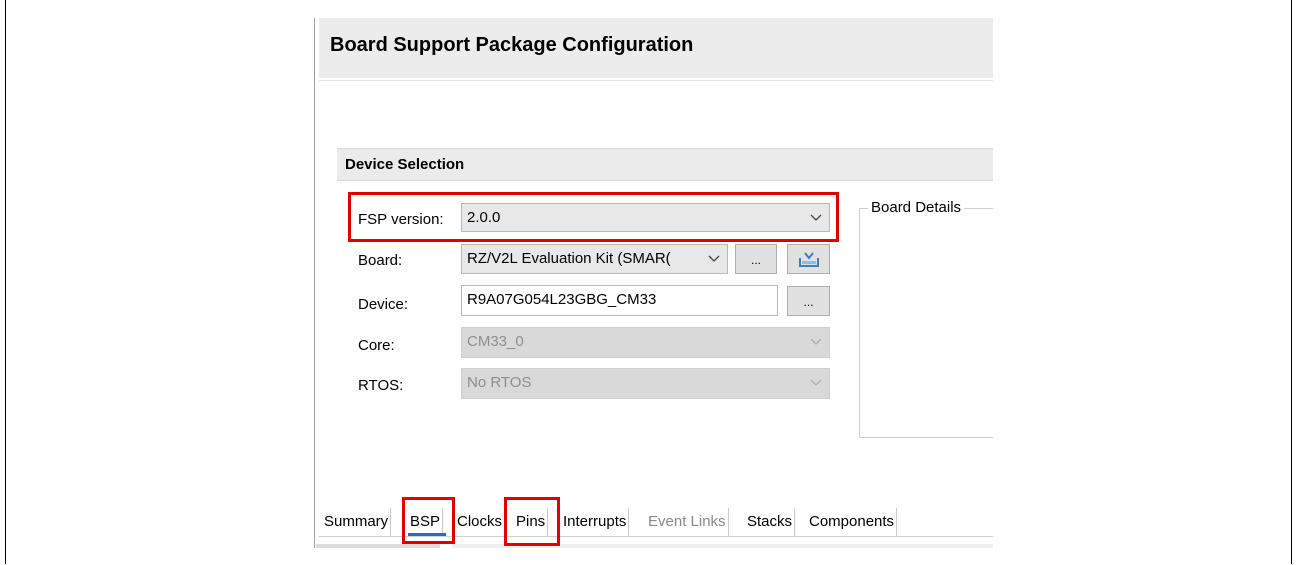 The height and width of the screenshot is (565, 1299). Describe the element at coordinates (916, 207) in the screenshot. I see `board-details-title: Board Details` at that location.